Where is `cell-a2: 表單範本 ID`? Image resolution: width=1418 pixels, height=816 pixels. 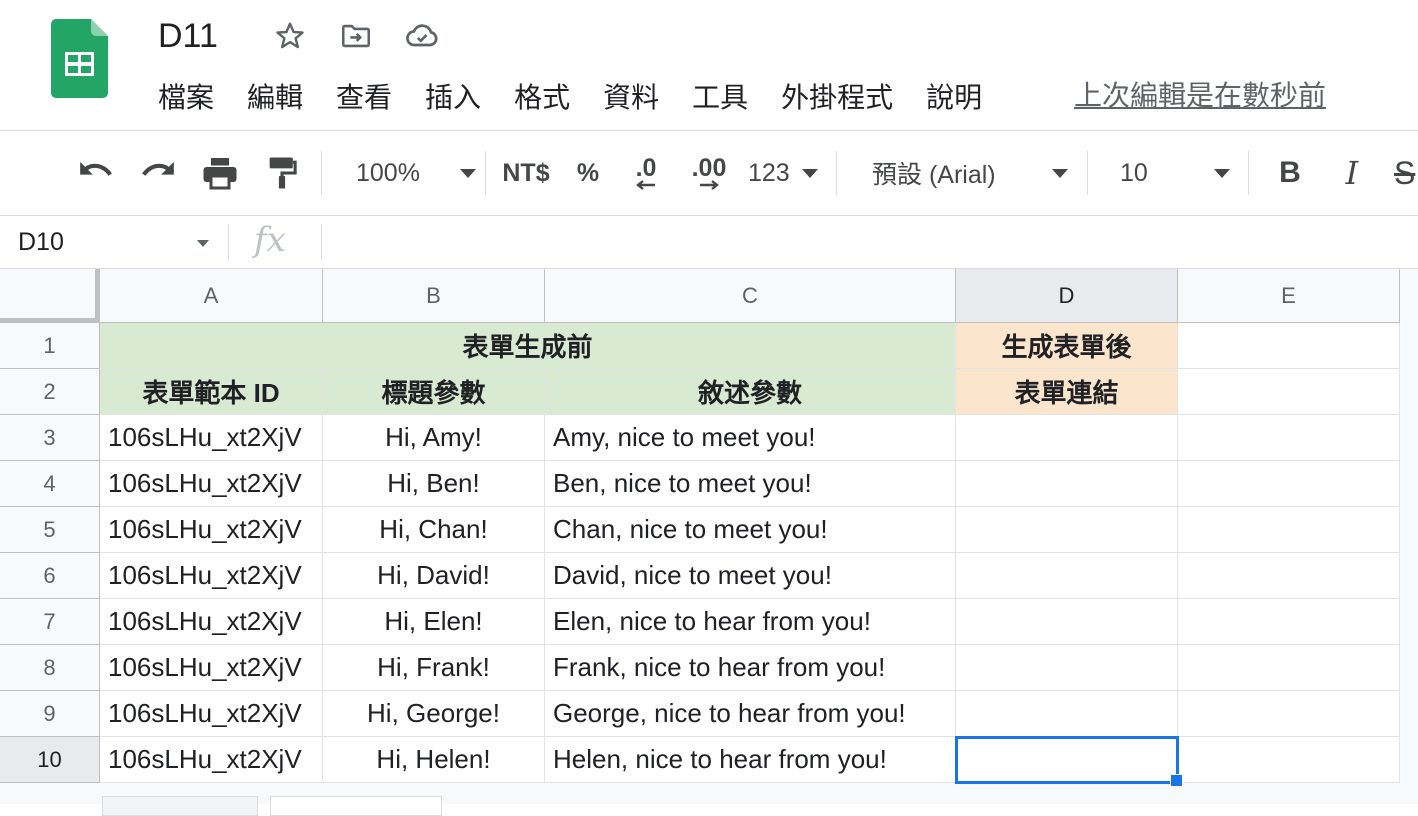 cell-a2: 表單範本 ID is located at coordinates (211, 392).